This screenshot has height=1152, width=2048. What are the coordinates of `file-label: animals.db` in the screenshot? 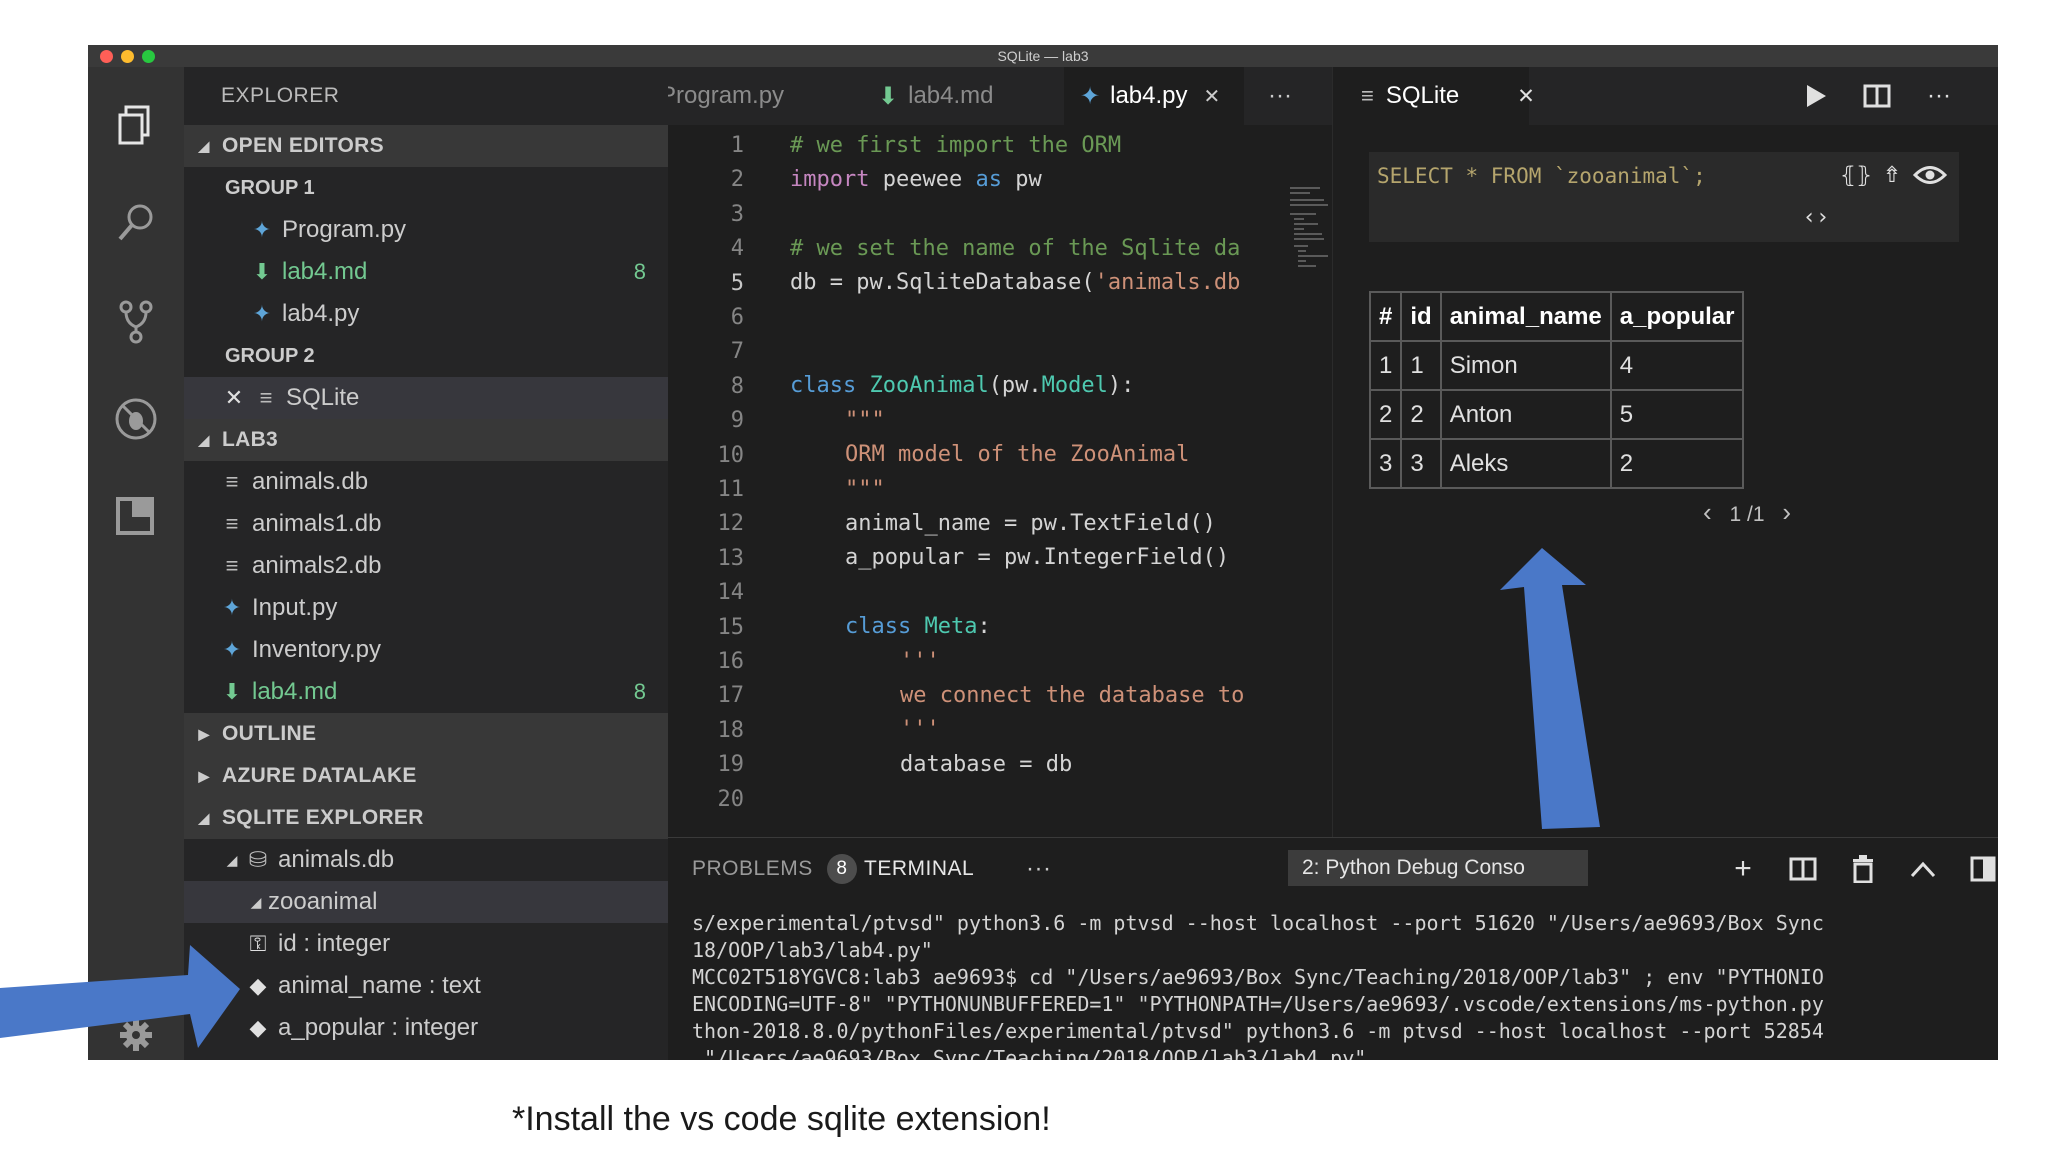 It's located at (310, 481).